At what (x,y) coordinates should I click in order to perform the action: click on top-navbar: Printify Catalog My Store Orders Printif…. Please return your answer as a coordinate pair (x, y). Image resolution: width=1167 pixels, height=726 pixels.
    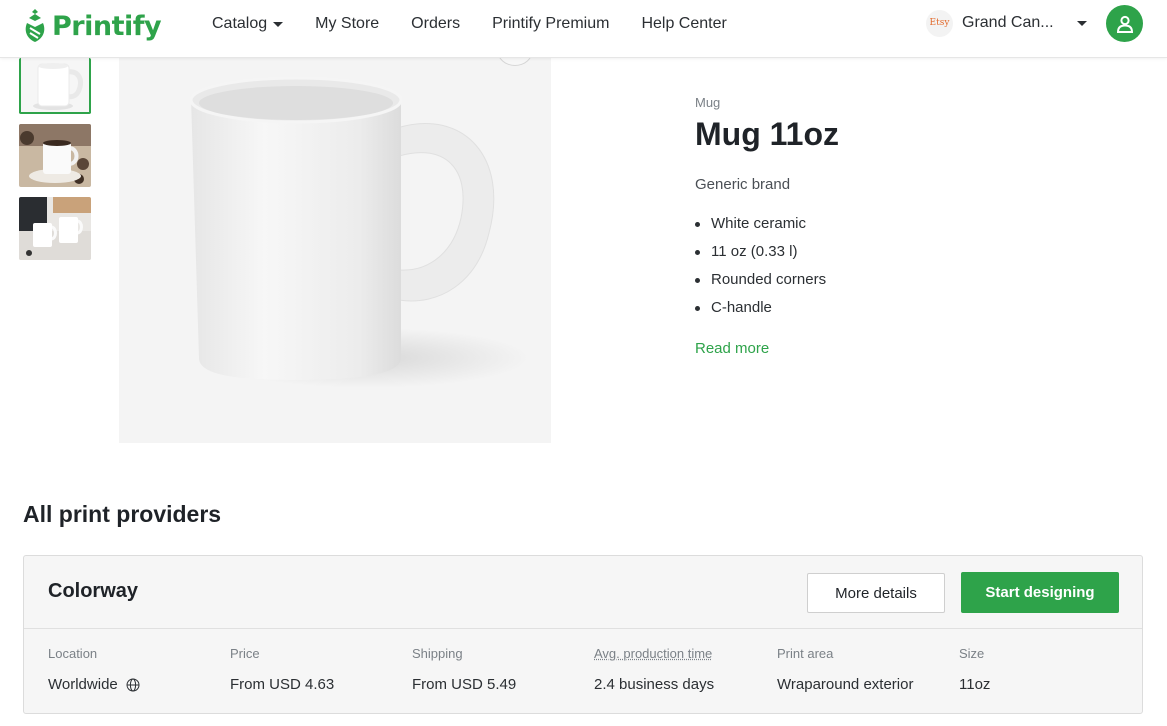
    Looking at the image, I should click on (583, 29).